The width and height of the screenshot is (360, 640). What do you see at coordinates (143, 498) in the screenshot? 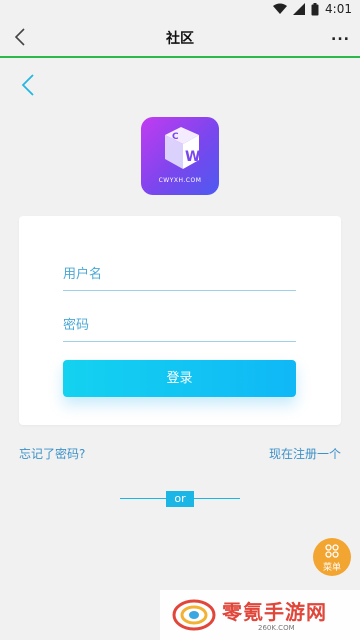
I see `divider-line-left` at bounding box center [143, 498].